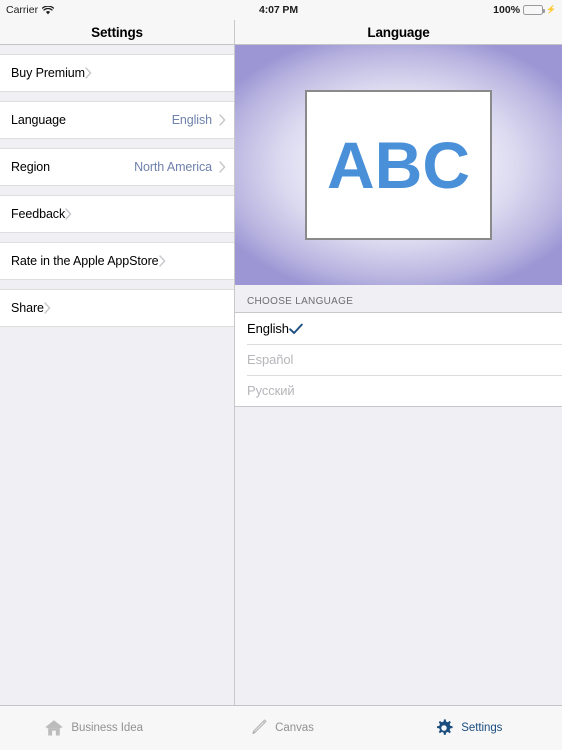 The height and width of the screenshot is (750, 562). Describe the element at coordinates (270, 359) in the screenshot. I see `language-option-label: Español` at that location.